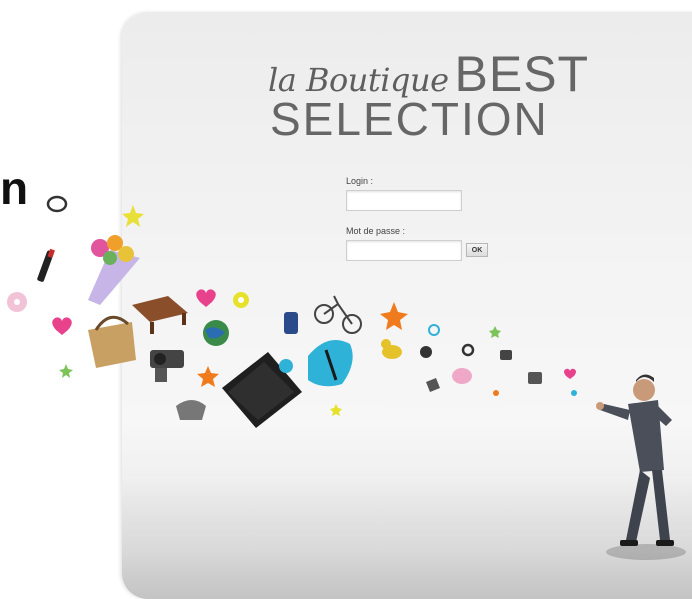  What do you see at coordinates (66, 371) in the screenshot?
I see `star-small-icon` at bounding box center [66, 371].